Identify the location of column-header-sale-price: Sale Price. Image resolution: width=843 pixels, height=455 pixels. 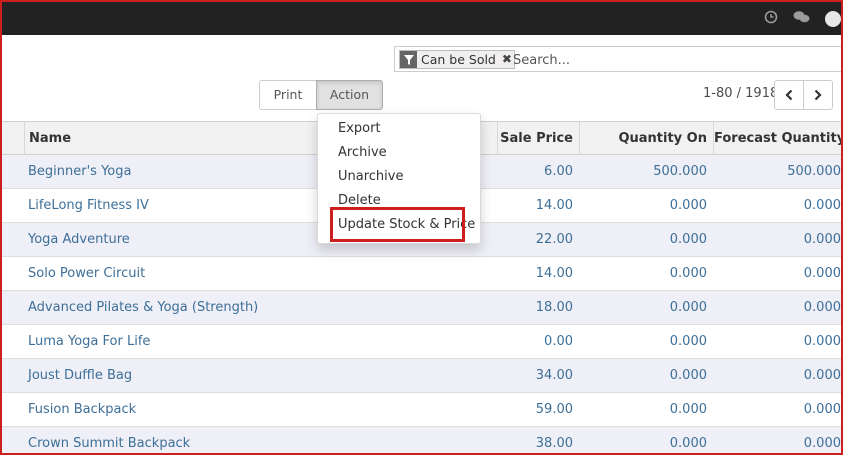
(538, 138).